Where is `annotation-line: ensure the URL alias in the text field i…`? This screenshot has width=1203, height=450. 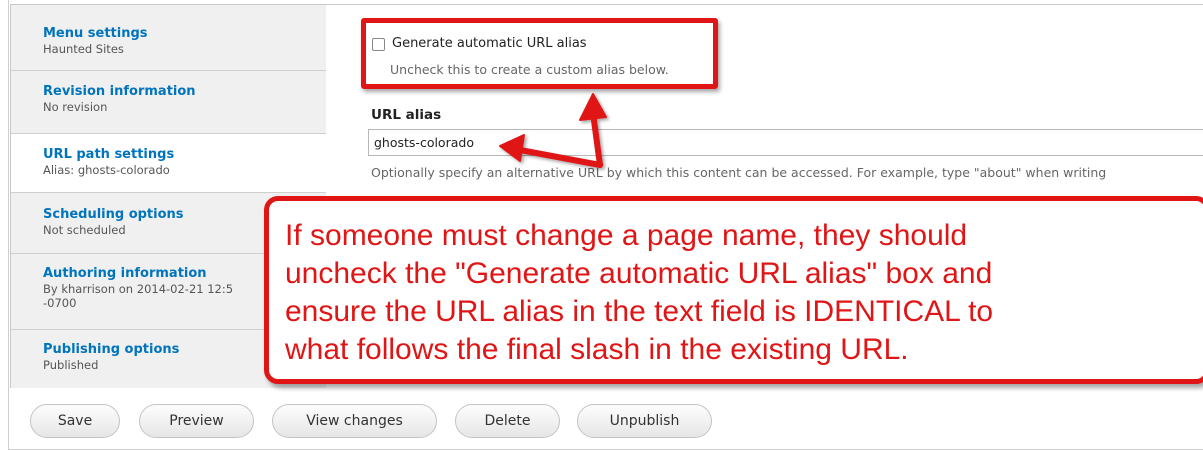
annotation-line: ensure the URL alias in the text field i… is located at coordinates (639, 311).